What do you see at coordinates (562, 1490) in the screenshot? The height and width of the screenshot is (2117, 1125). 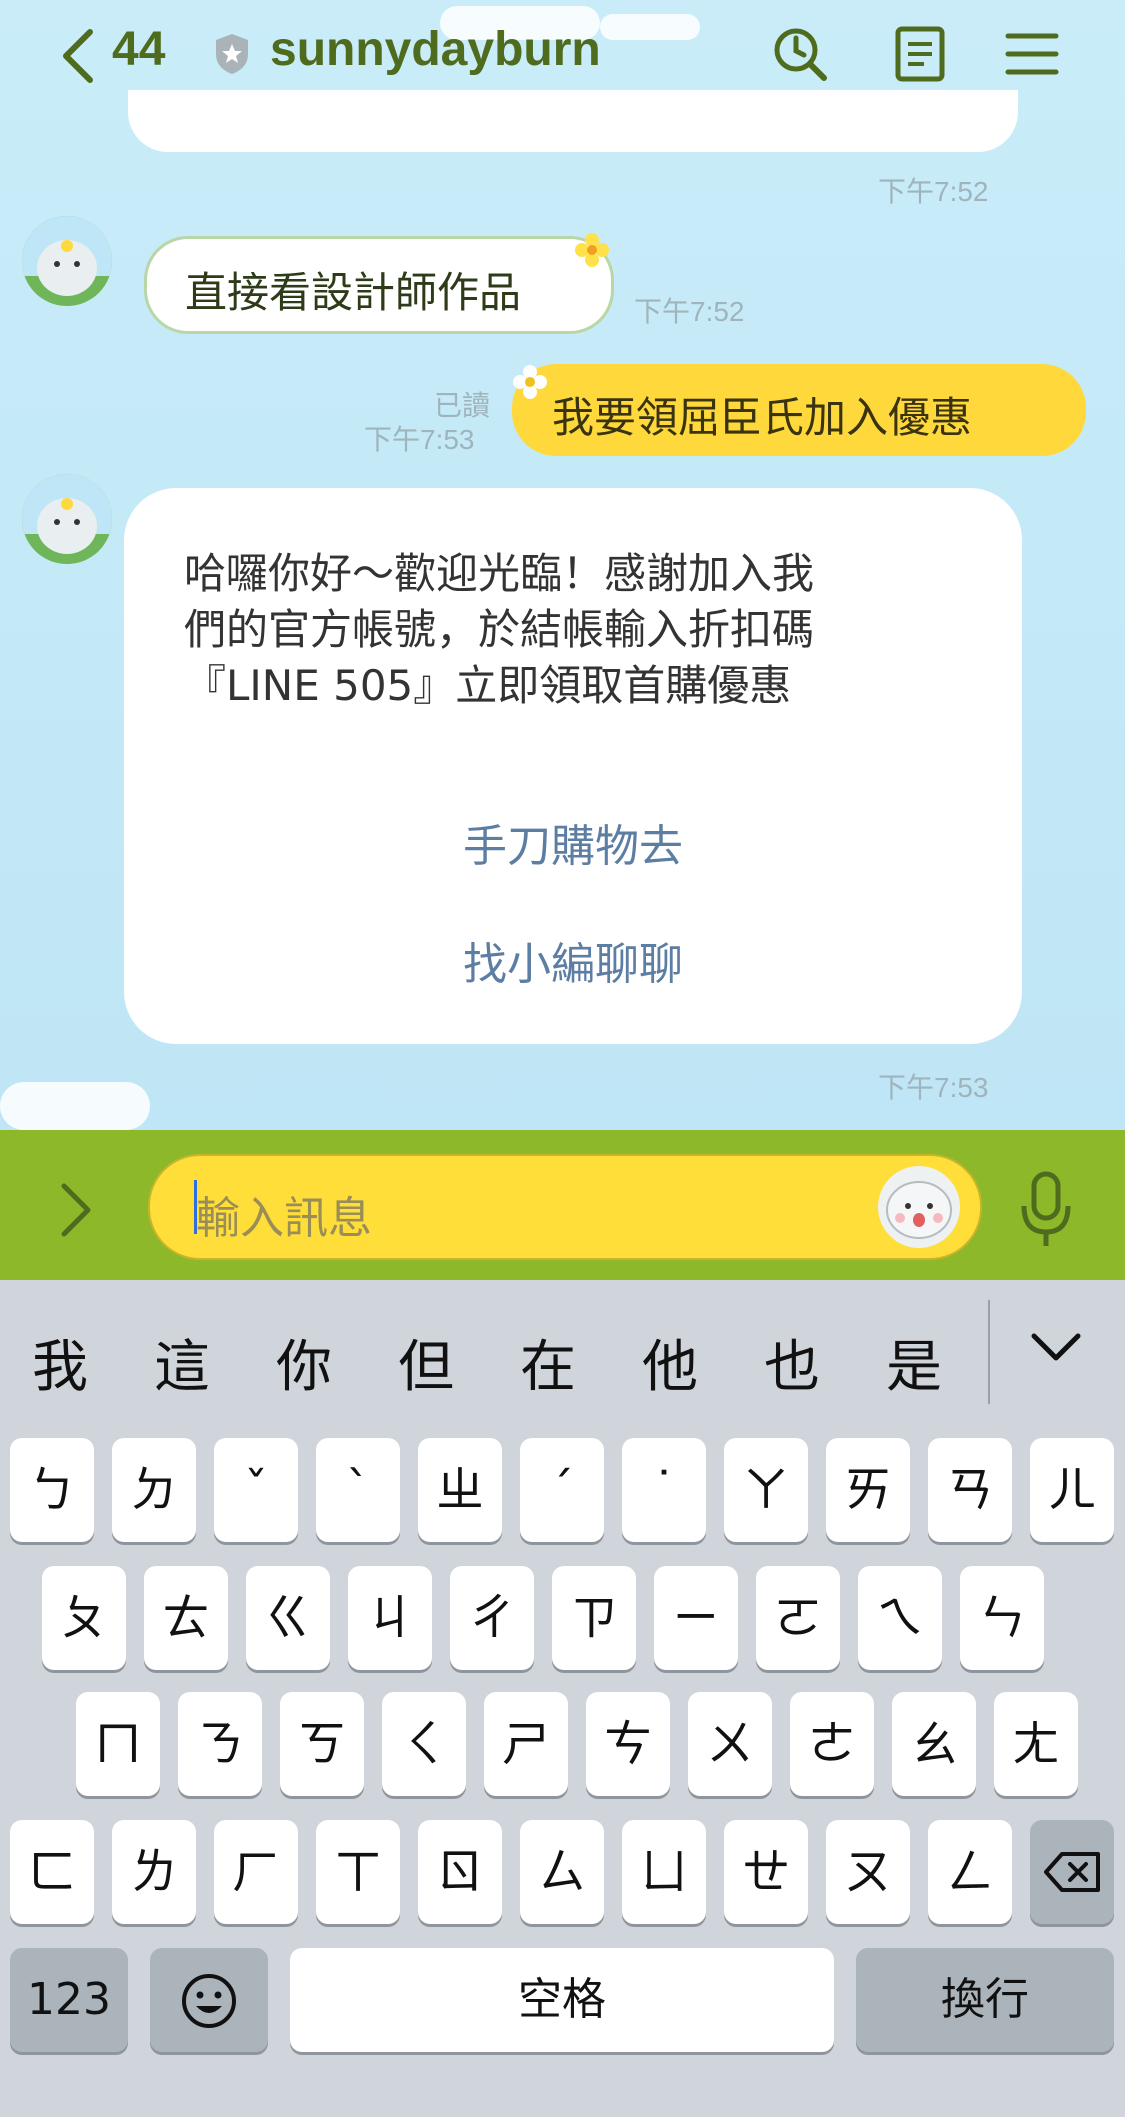 I see `keyboard-key: ˊ` at bounding box center [562, 1490].